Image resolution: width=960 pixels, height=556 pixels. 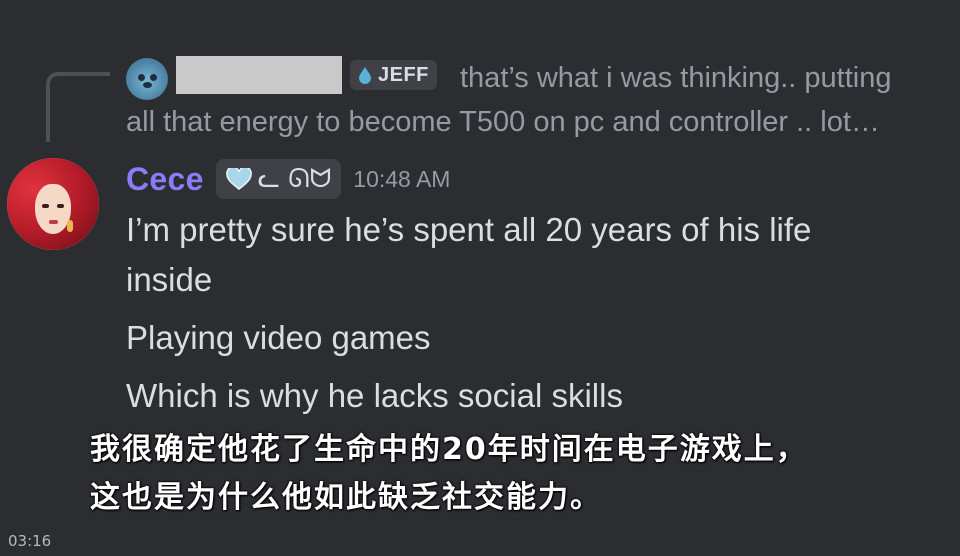 What do you see at coordinates (676, 78) in the screenshot?
I see `reply-text-line-1: that’s what i was thinking.. putting` at bounding box center [676, 78].